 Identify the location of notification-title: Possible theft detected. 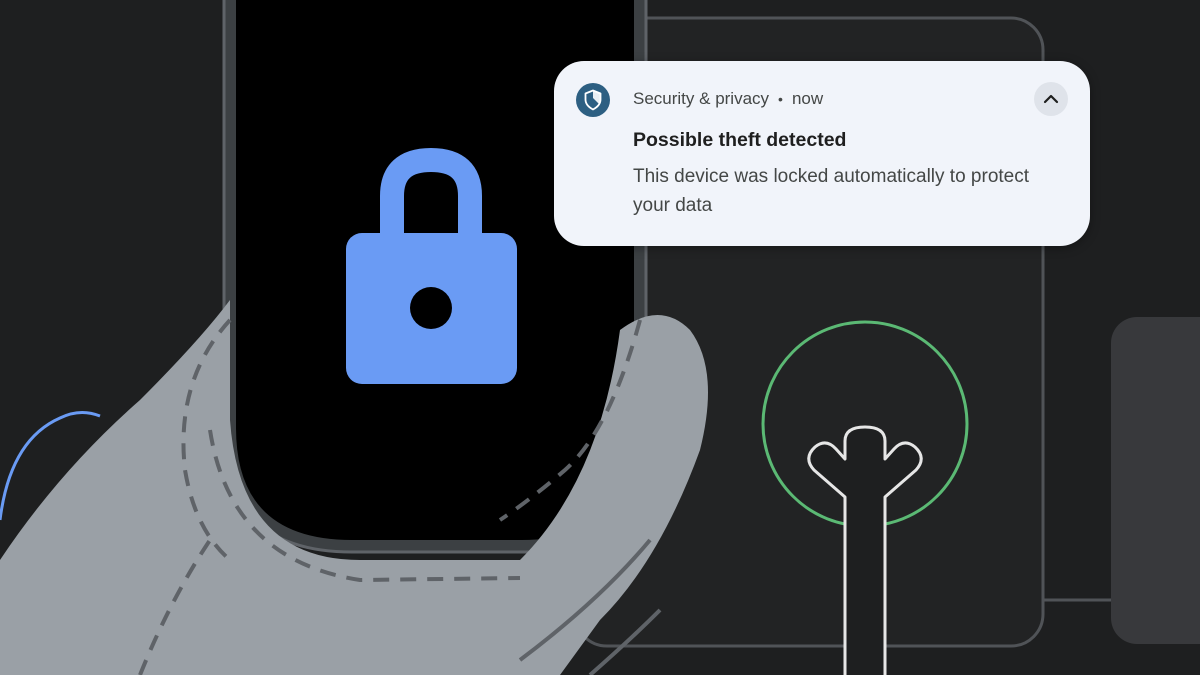
(740, 140).